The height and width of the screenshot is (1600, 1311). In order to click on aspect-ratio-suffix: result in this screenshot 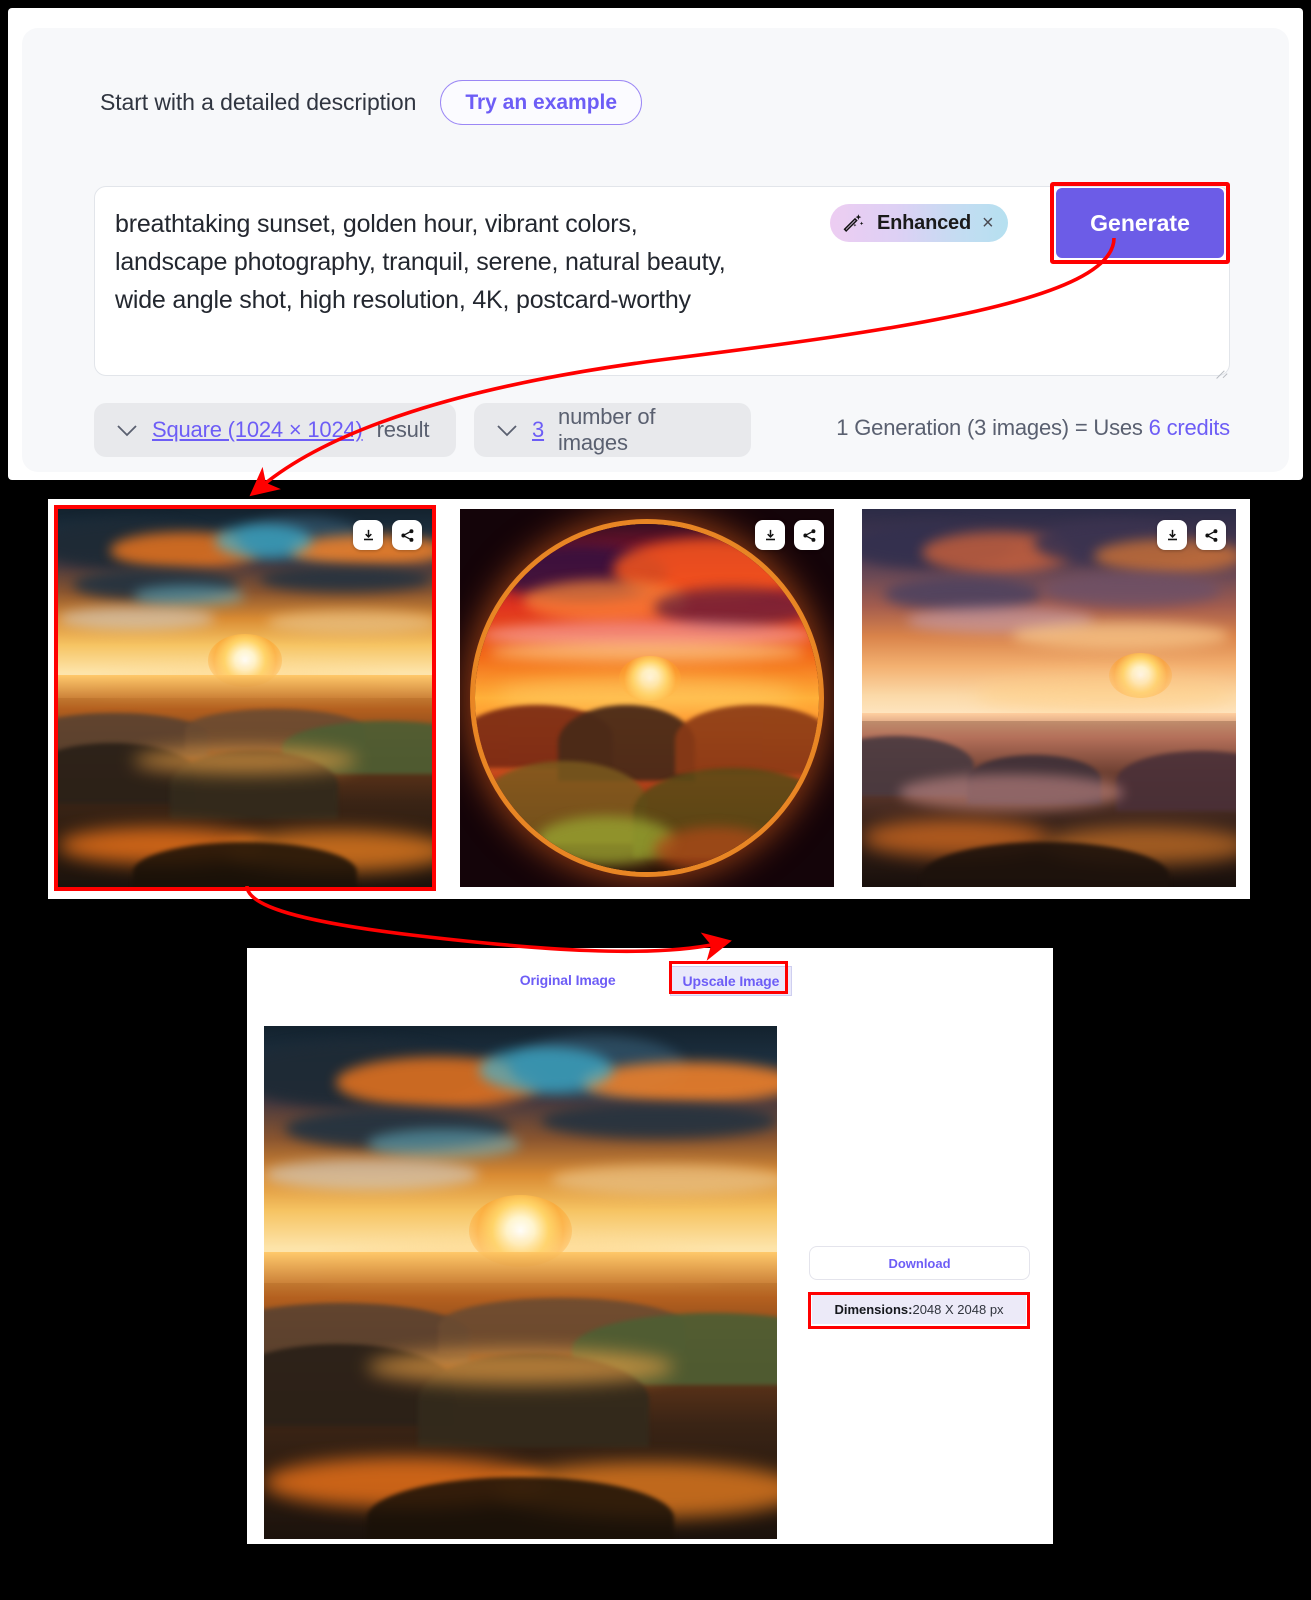, I will do `click(403, 429)`.